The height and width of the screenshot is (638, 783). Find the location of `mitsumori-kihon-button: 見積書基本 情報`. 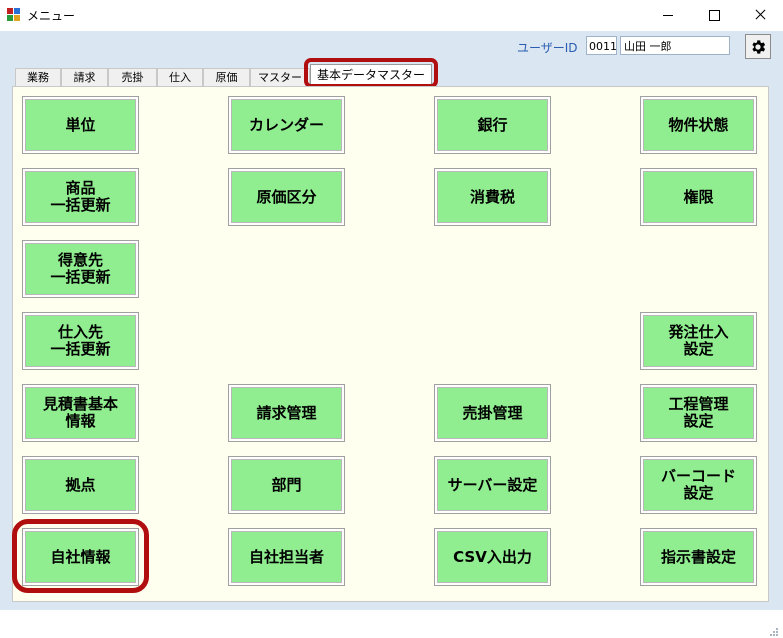

mitsumori-kihon-button: 見積書基本 情報 is located at coordinates (80, 413).